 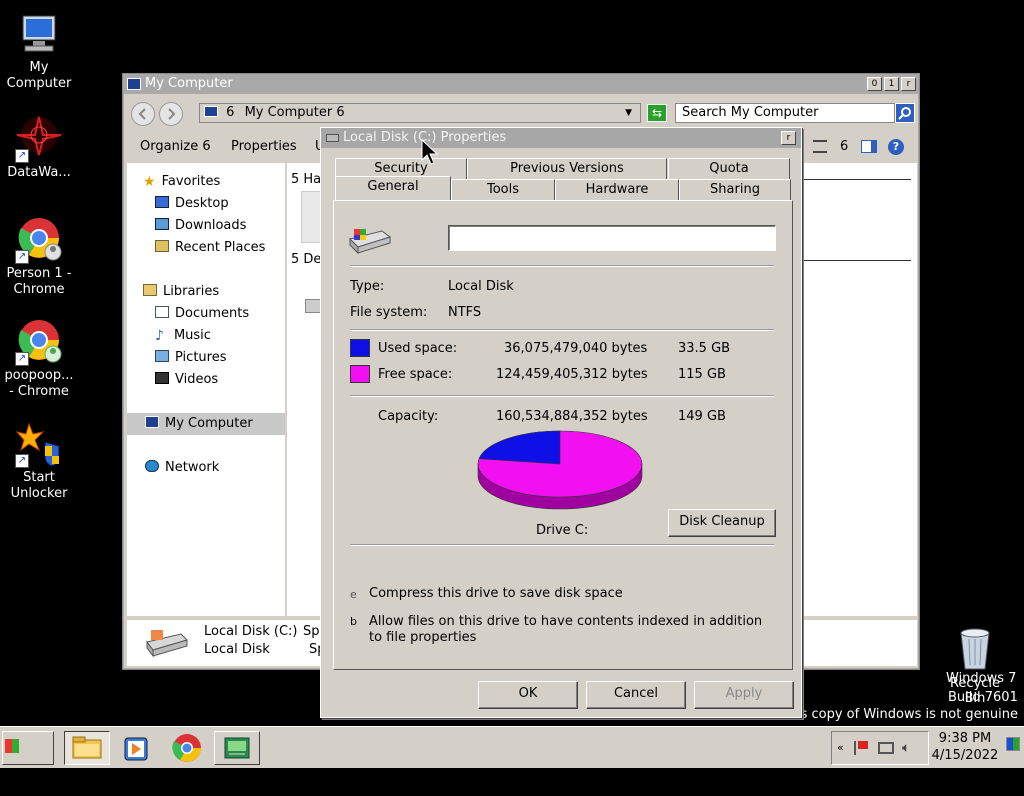 What do you see at coordinates (264, 146) in the screenshot?
I see `properties-button: Properties` at bounding box center [264, 146].